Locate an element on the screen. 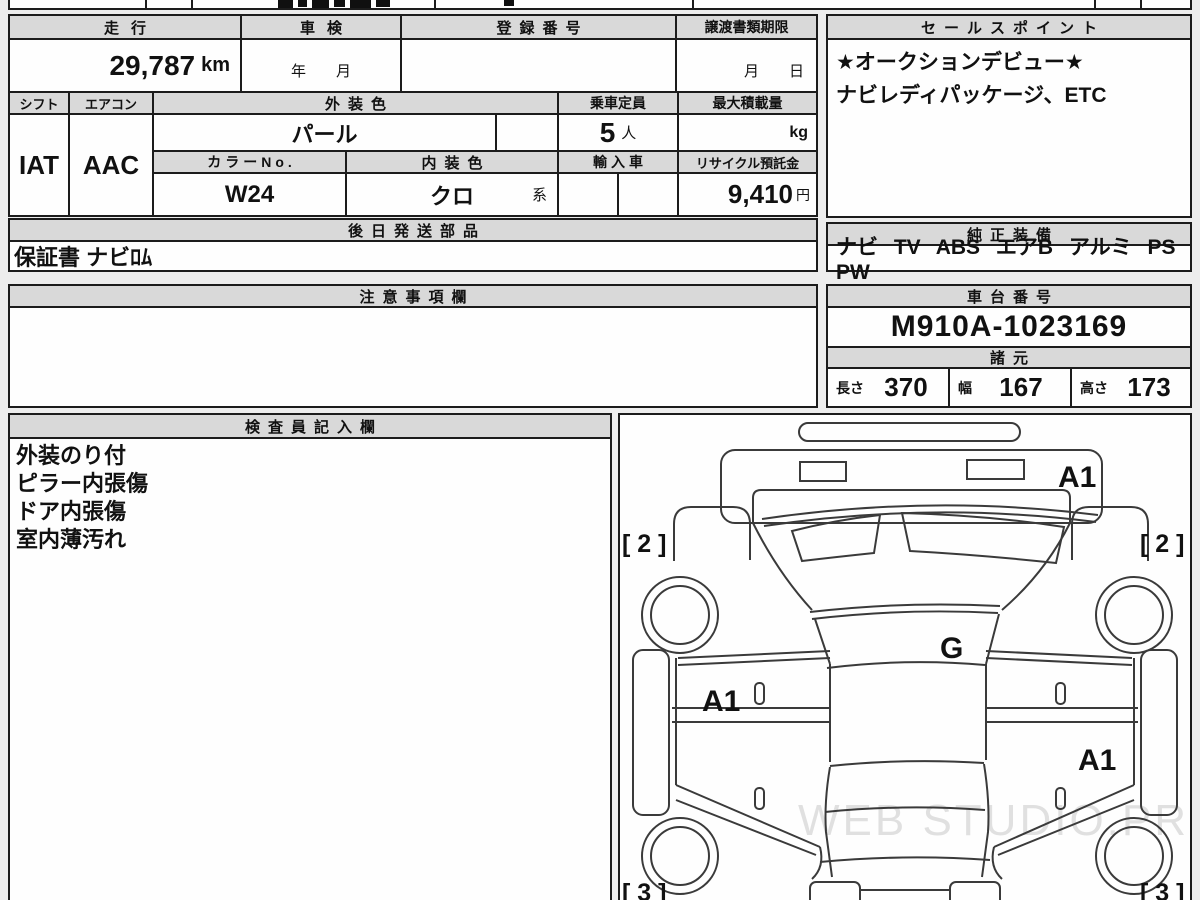 The image size is (1200, 900). capacity-header: 乗車定員 is located at coordinates (618, 103).